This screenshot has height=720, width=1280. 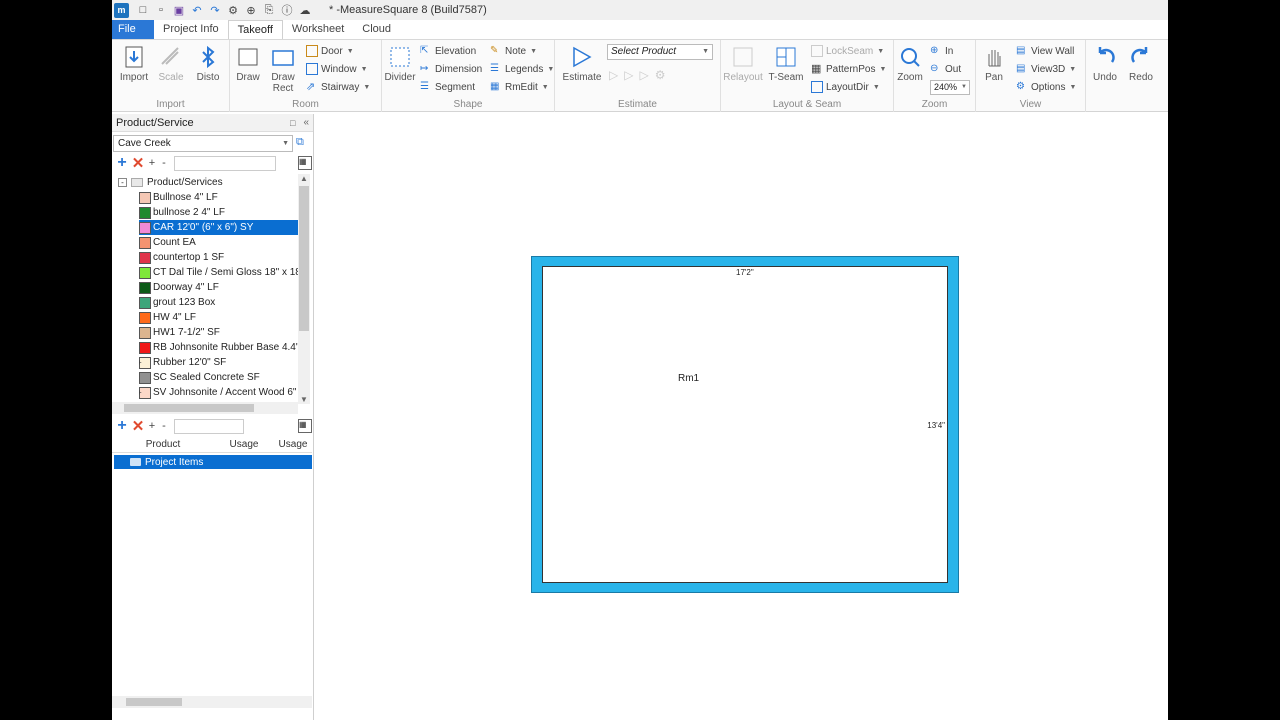 I want to click on vertical-scrollbar: ▲ ▼, so click(x=304, y=289).